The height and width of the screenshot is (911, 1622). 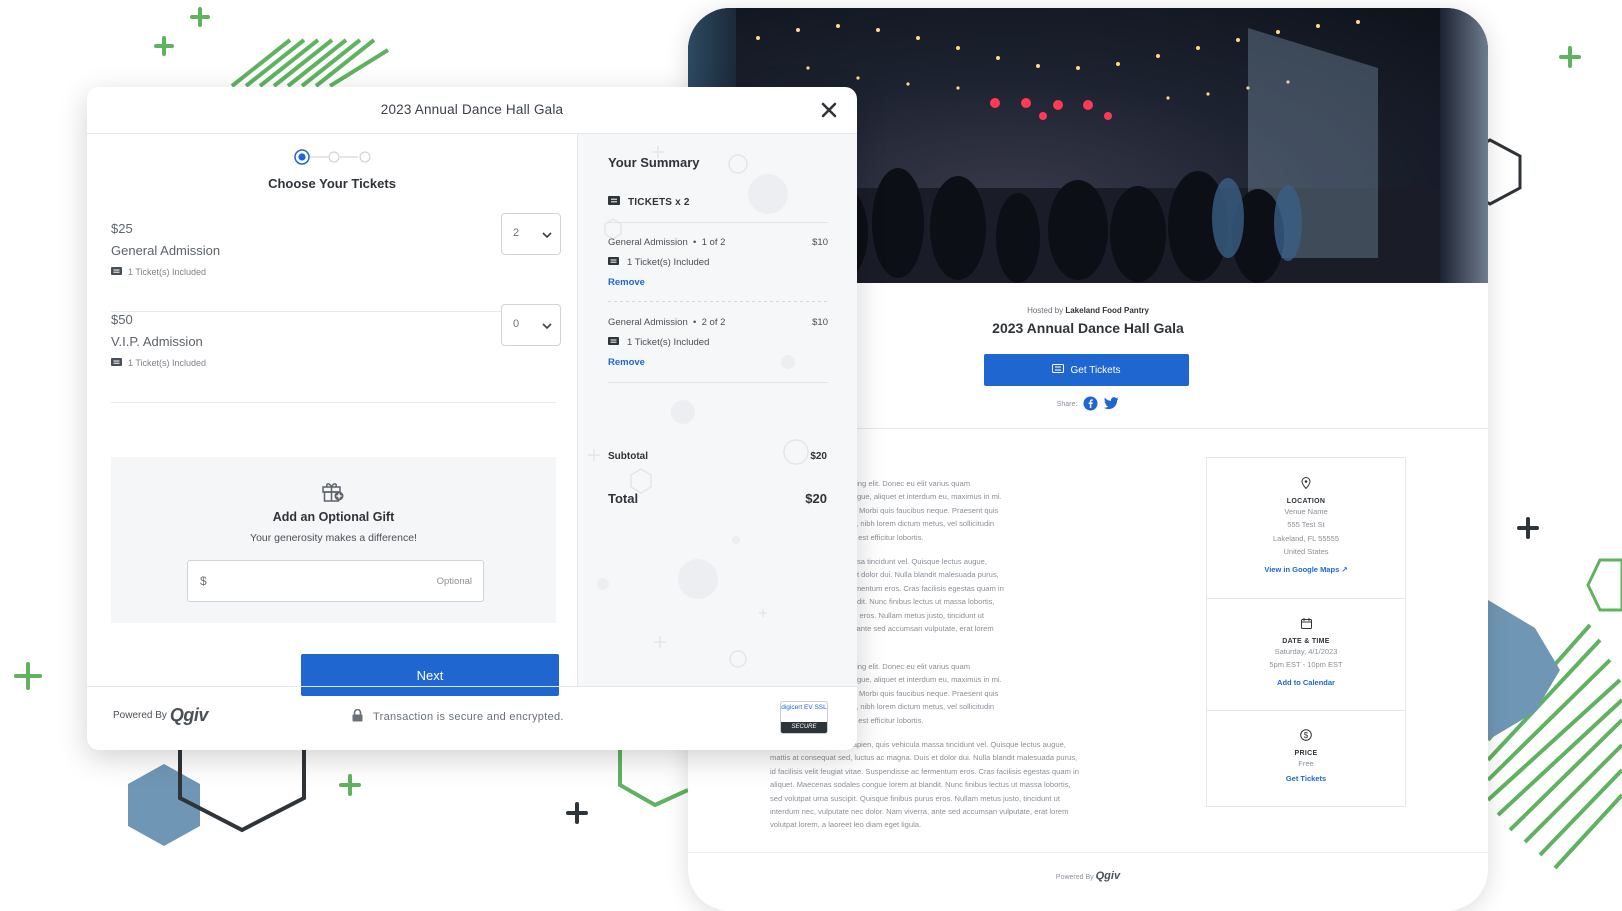 I want to click on modal-title: 2023 Annual Dance Hall Gala, so click(x=472, y=109).